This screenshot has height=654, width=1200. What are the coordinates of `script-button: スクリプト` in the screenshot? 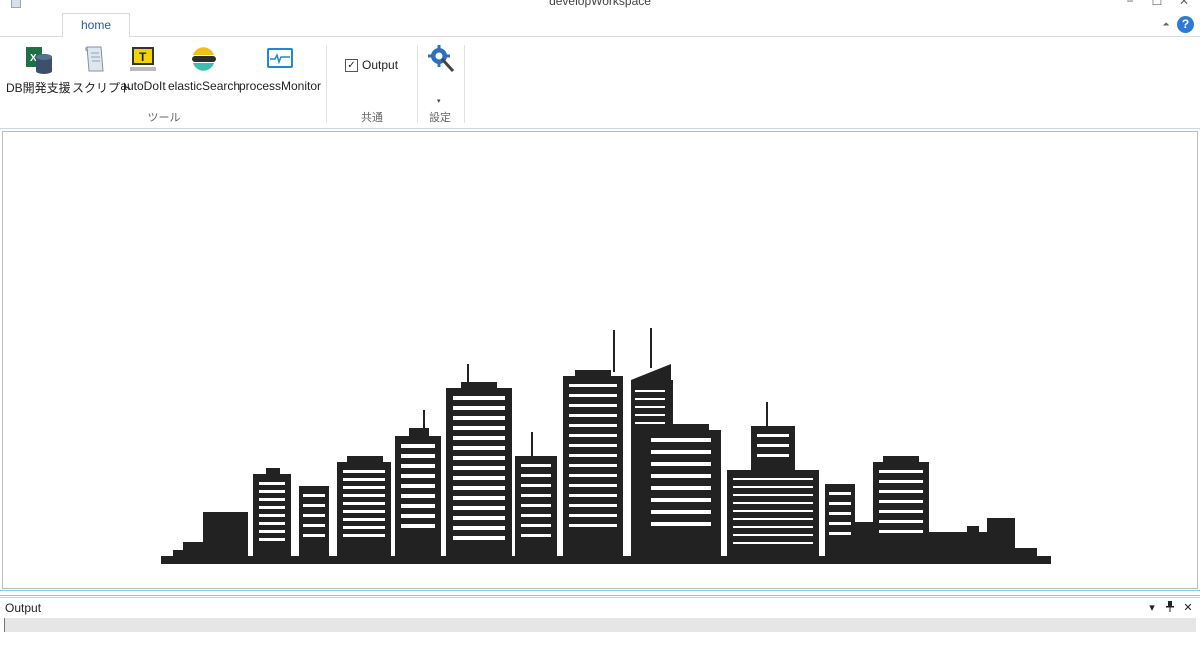 It's located at (102, 72).